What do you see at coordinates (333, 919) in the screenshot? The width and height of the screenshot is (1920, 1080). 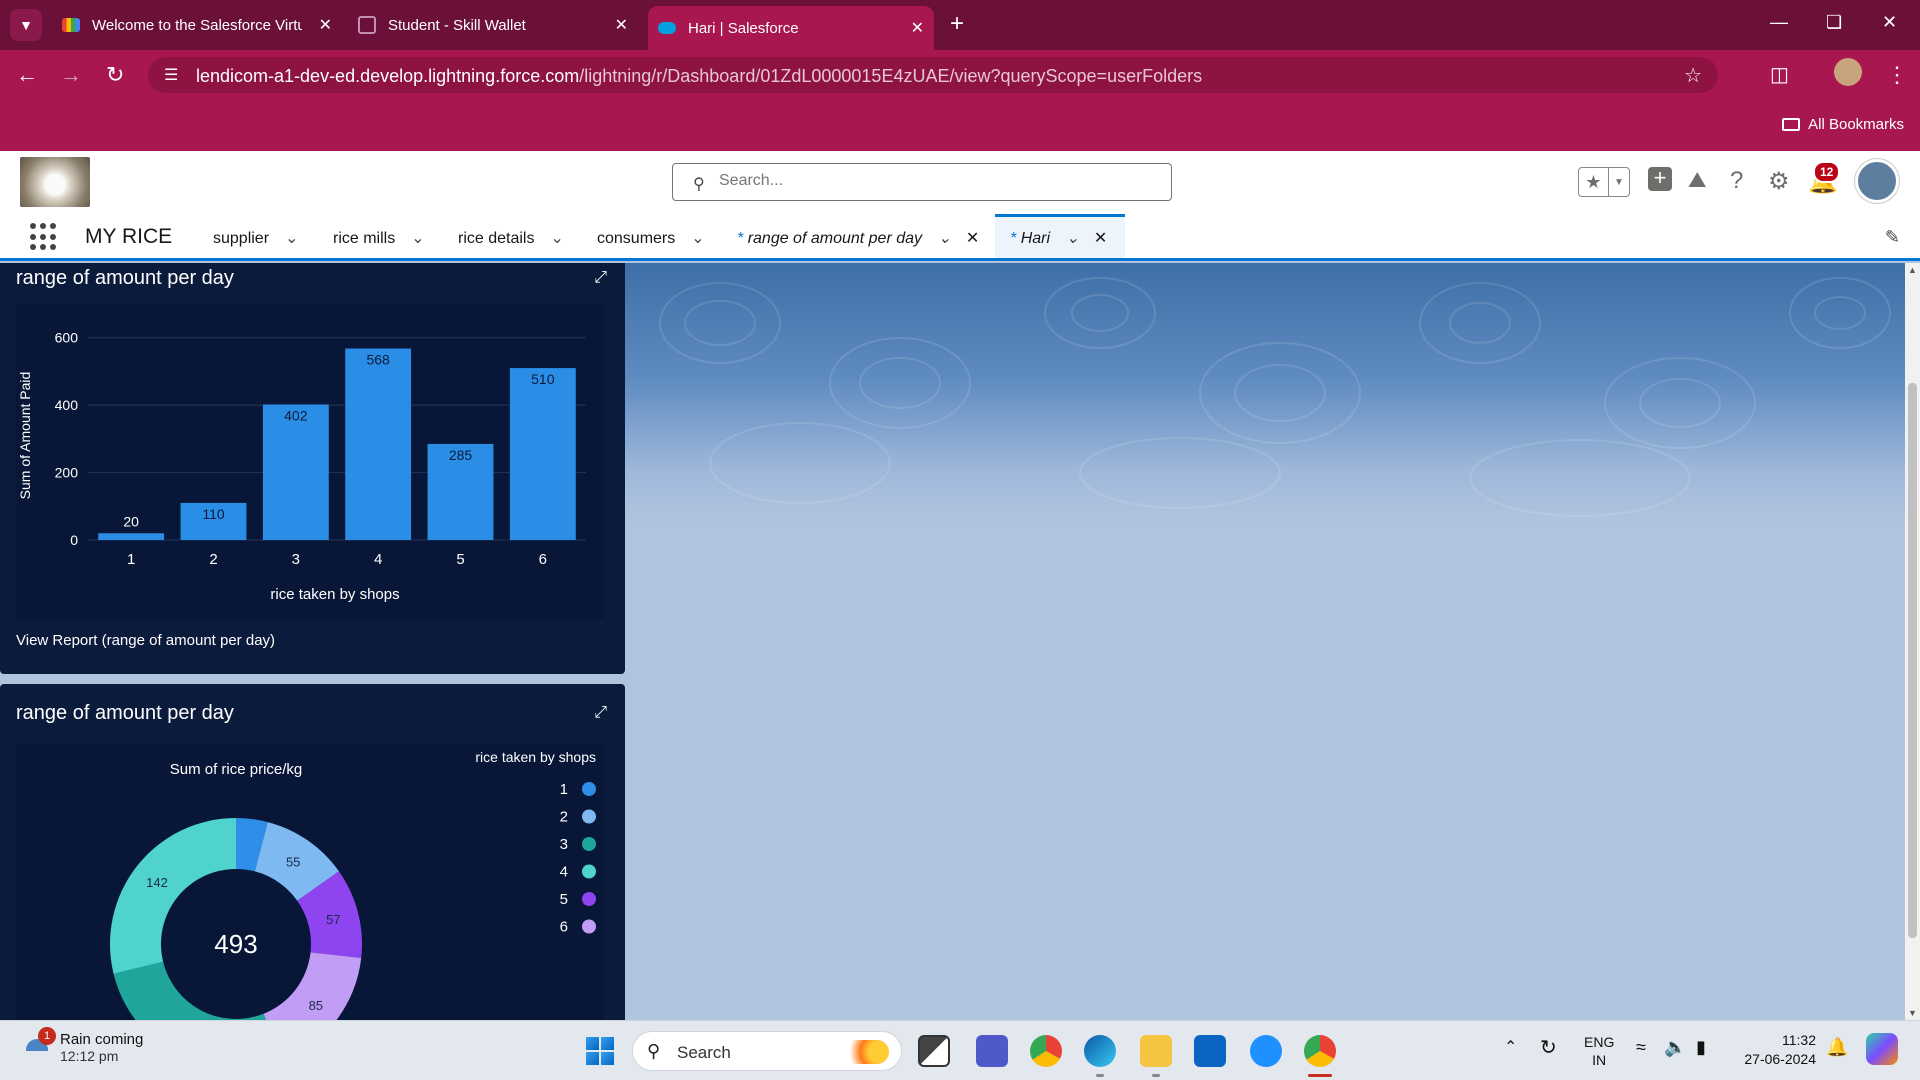 I see `donut-data-label: 57` at bounding box center [333, 919].